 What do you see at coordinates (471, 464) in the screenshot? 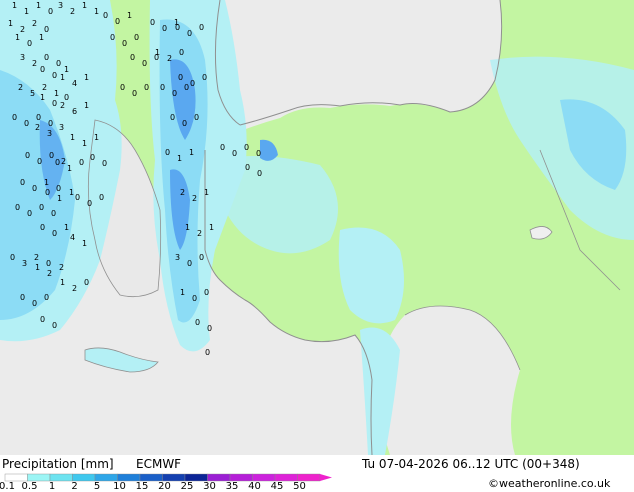
I see `valid-time: Tu 07-04-2026 06..12 UTC (00+348)` at bounding box center [471, 464].